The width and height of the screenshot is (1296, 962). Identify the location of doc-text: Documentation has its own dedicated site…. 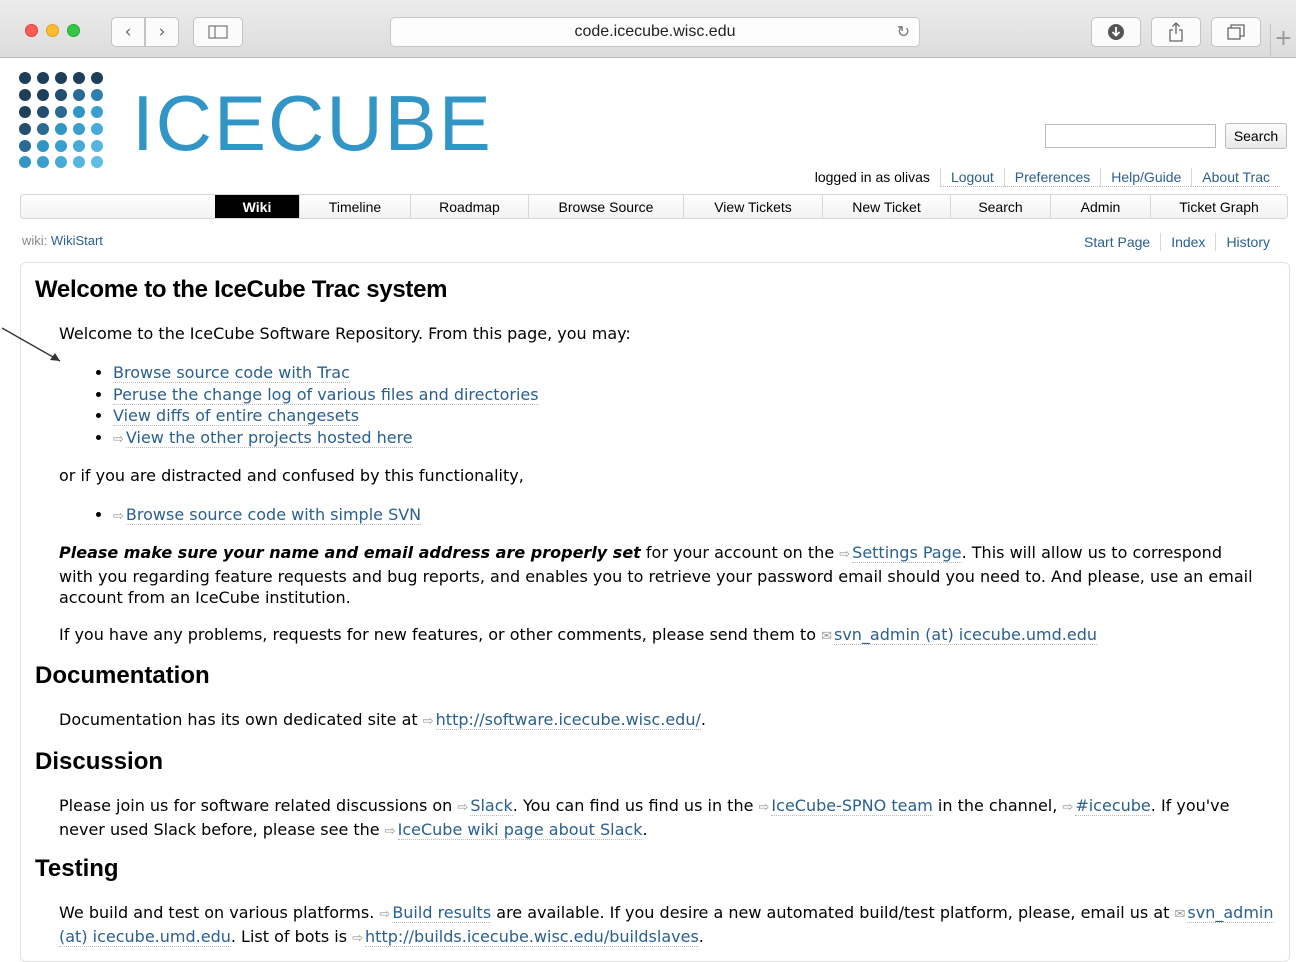
(241, 719).